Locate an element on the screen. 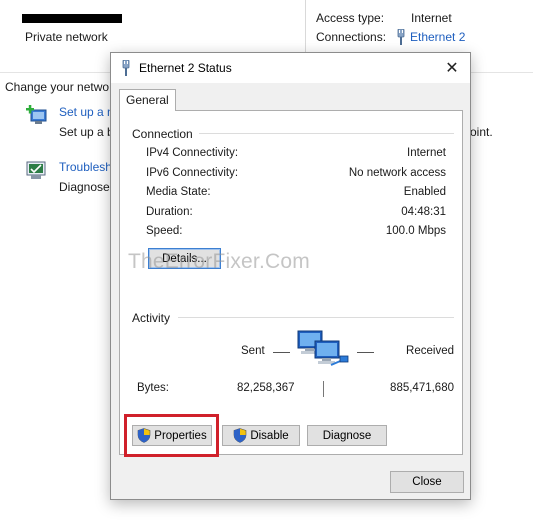  access-type-label: Access type: is located at coordinates (350, 18).